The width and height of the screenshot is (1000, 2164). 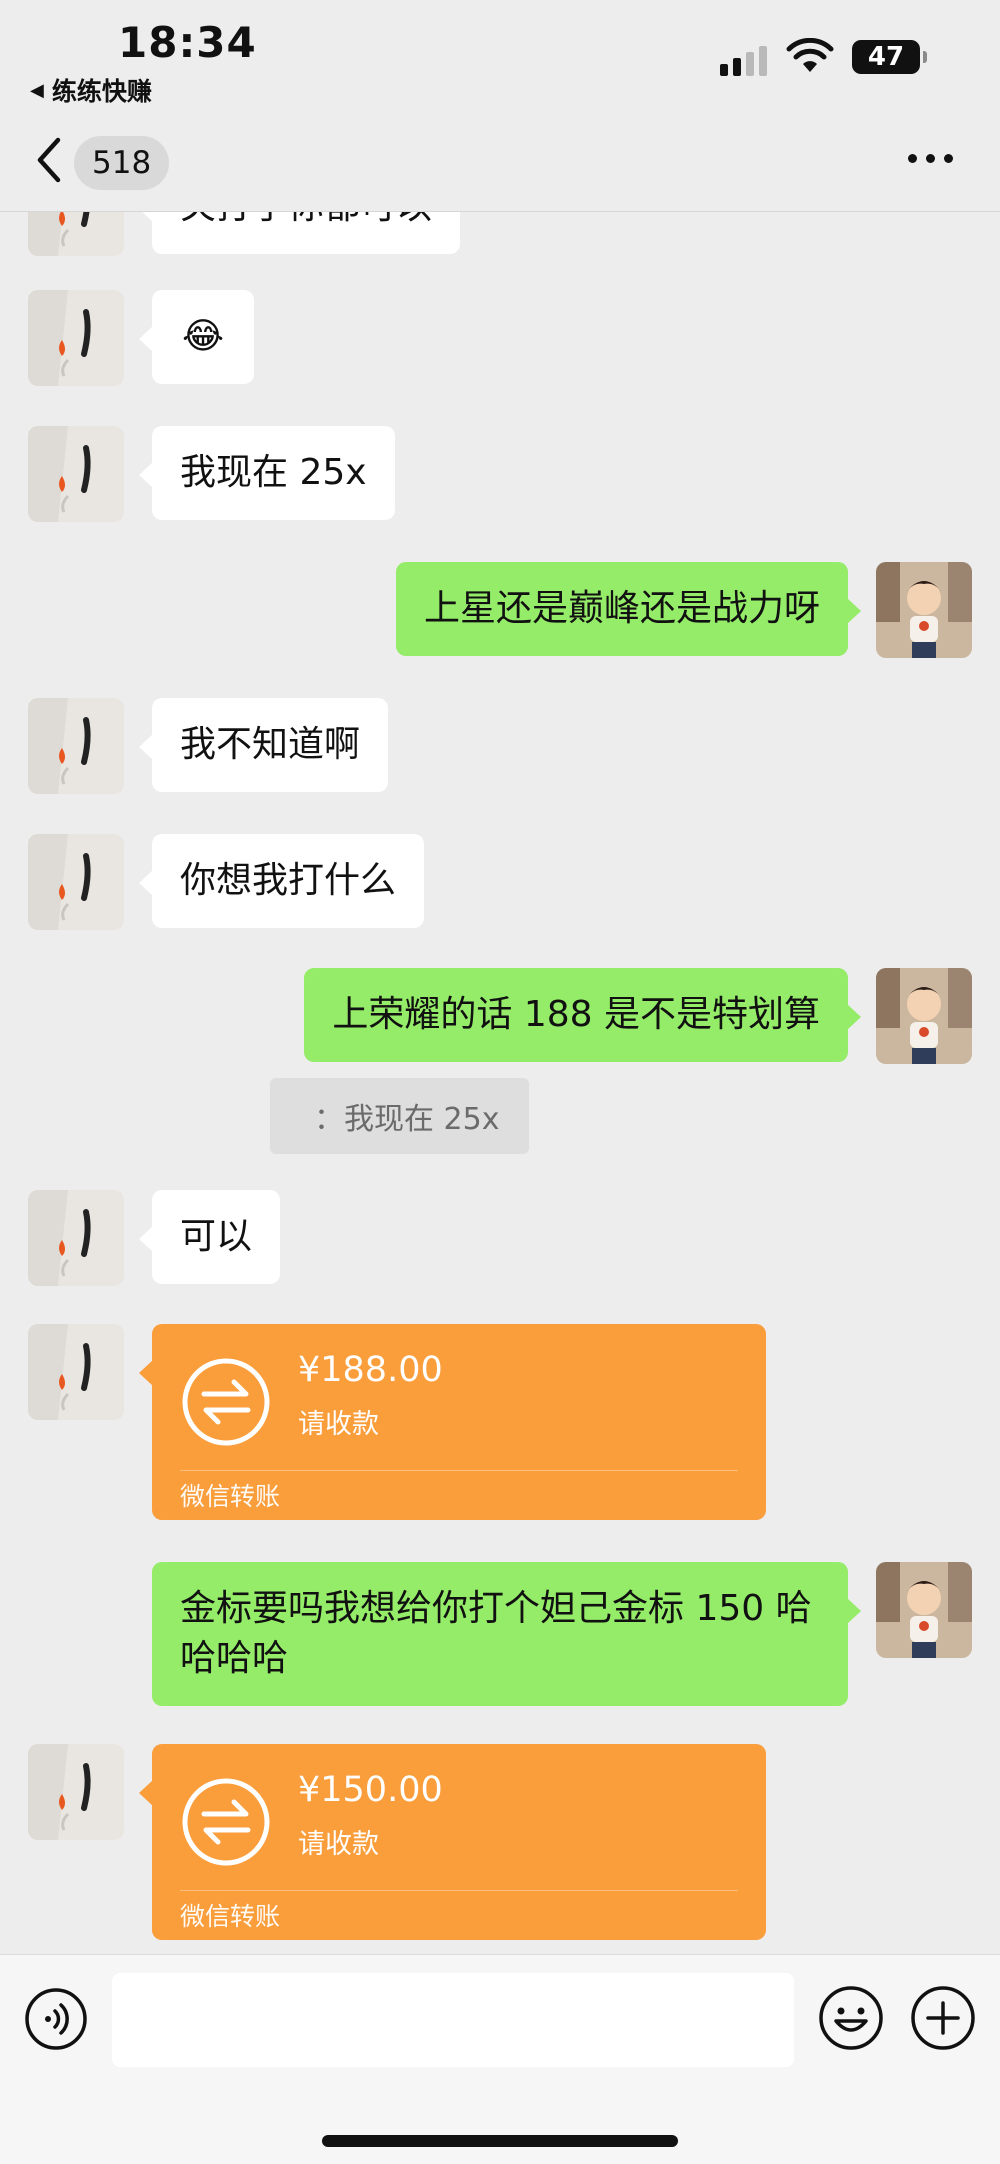 I want to click on message-bubble-self: 金标要吗我想给你打个妲己金标 150 哈哈哈哈, so click(x=506, y=1634).